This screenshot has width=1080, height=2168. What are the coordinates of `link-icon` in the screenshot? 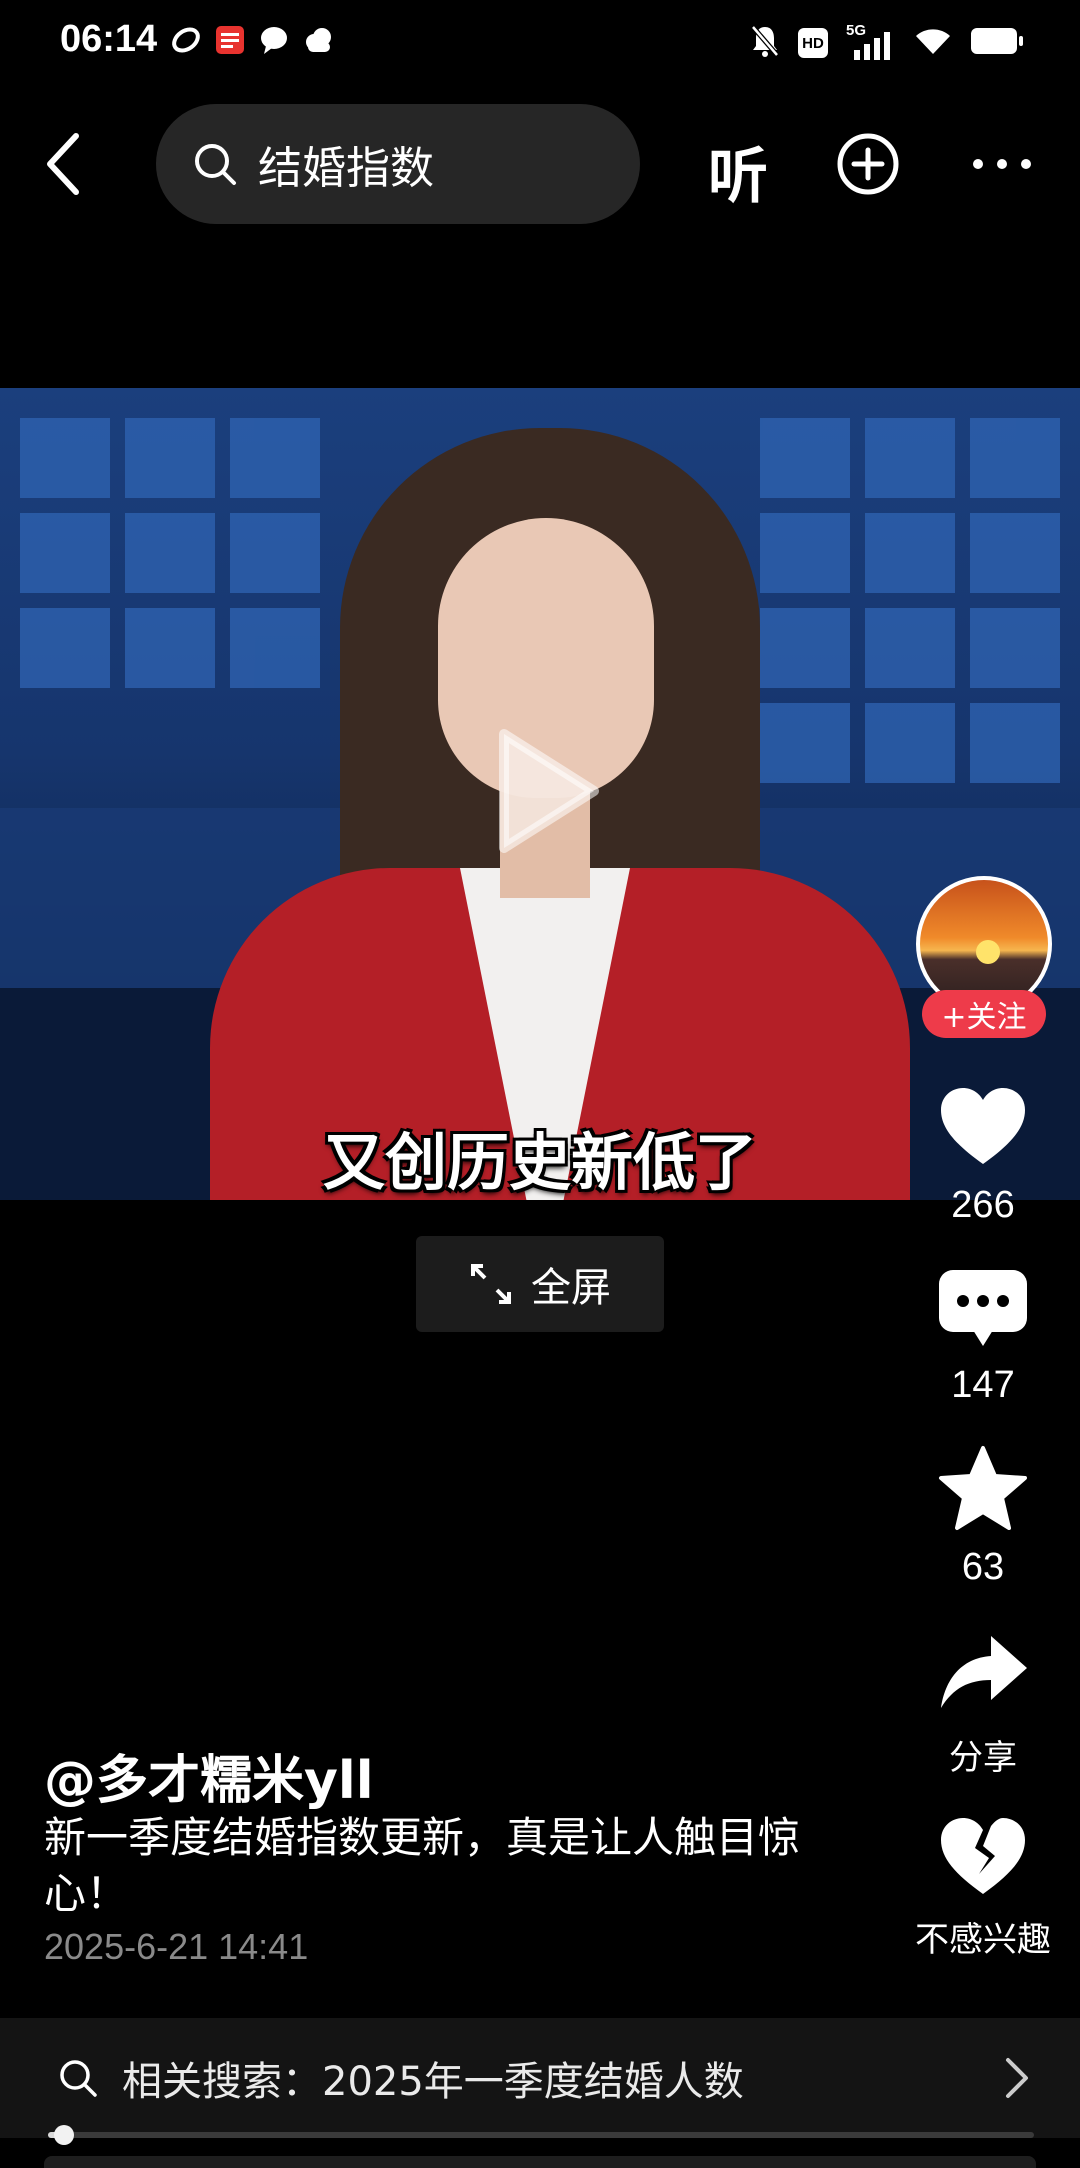 It's located at (186, 40).